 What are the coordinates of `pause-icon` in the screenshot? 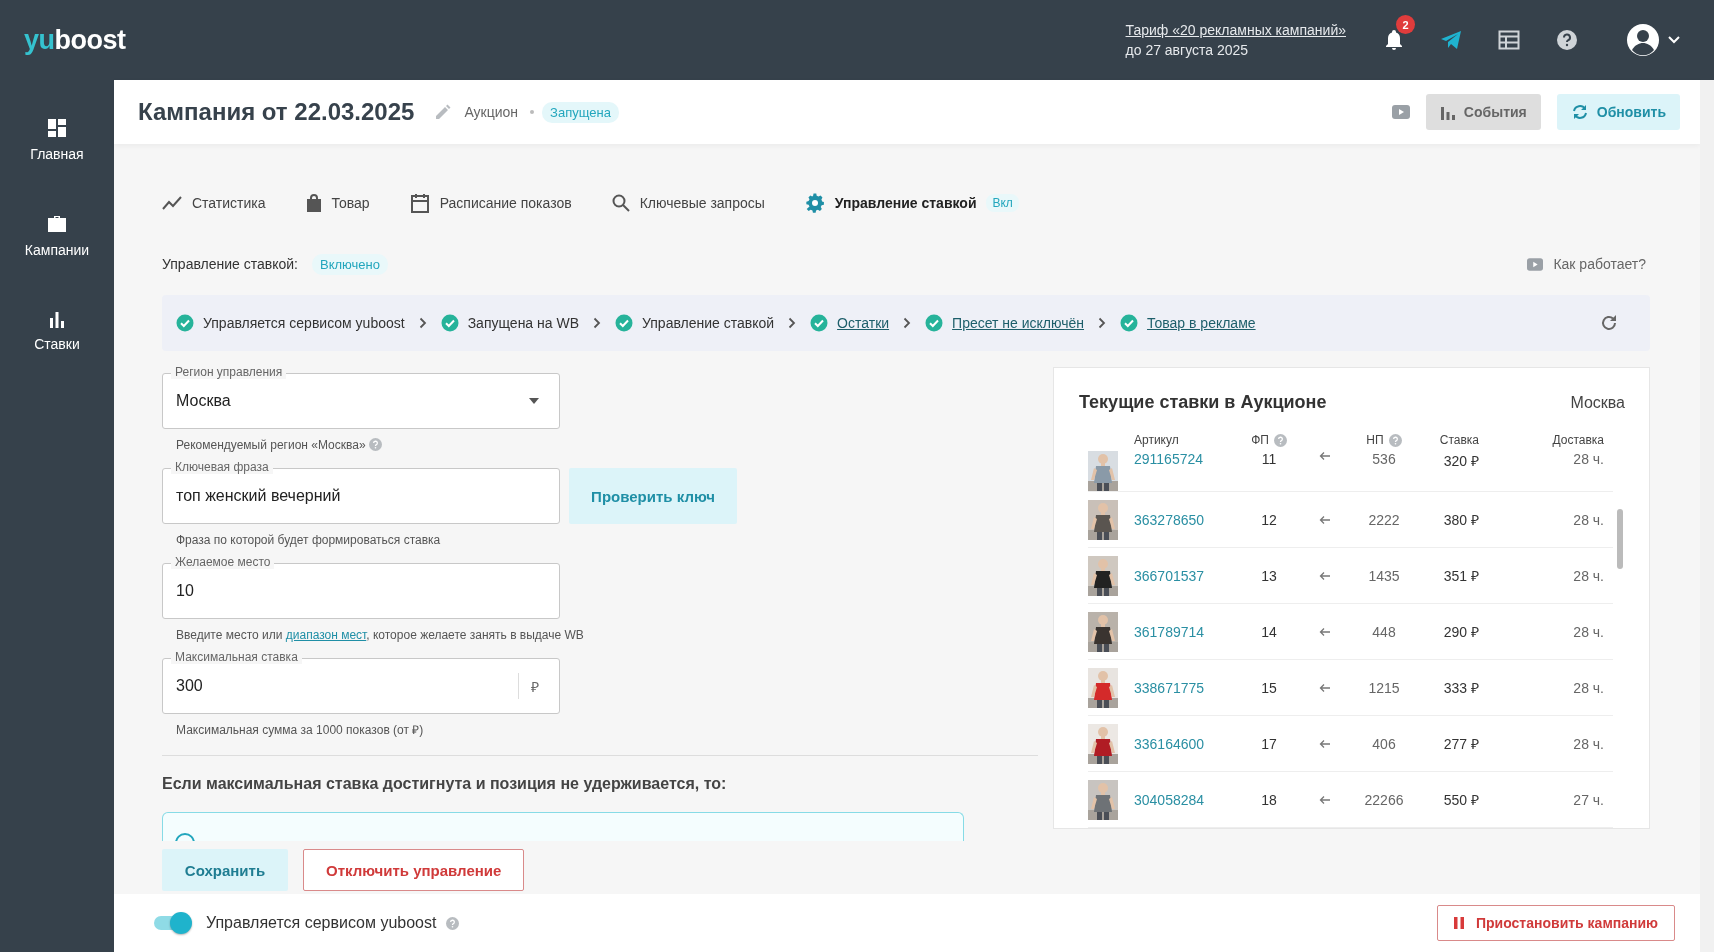 It's located at (1459, 923).